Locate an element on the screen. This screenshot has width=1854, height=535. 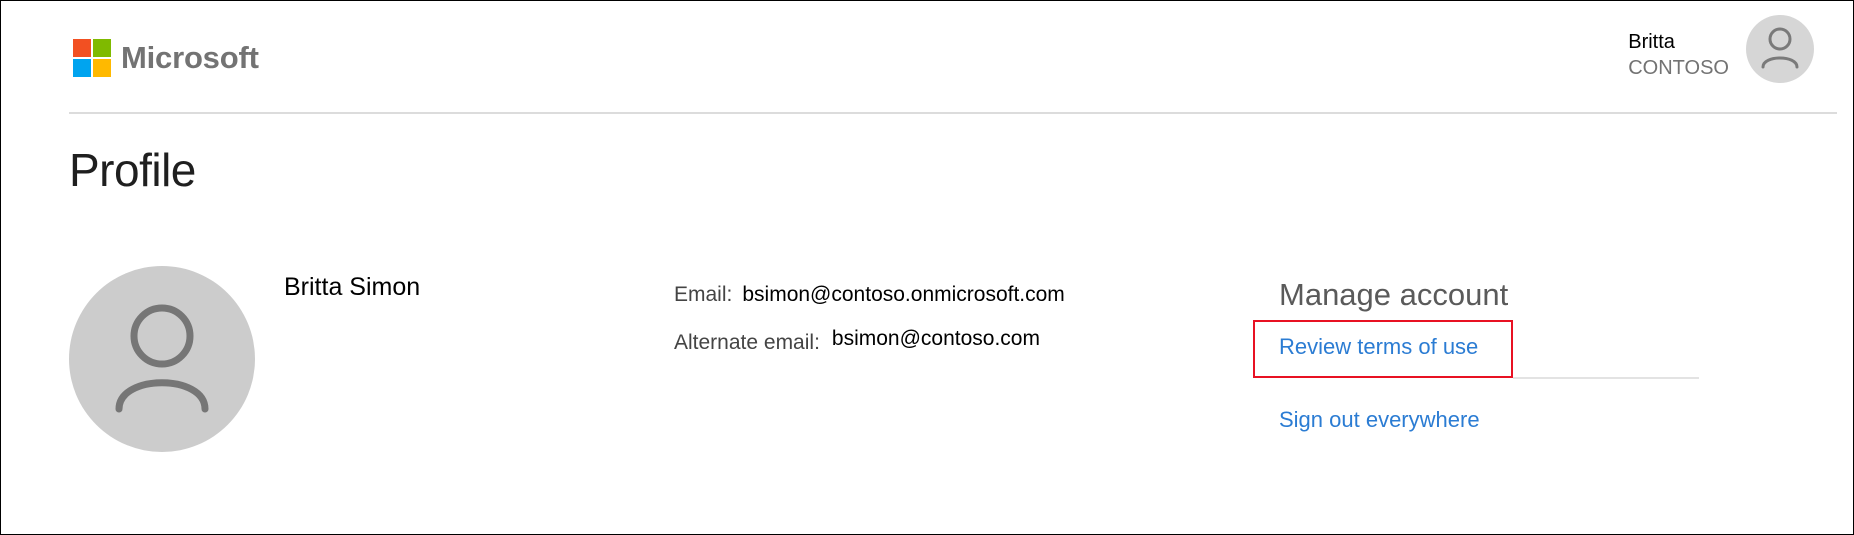
alternate-email-label: Alternate email: is located at coordinates (747, 342).